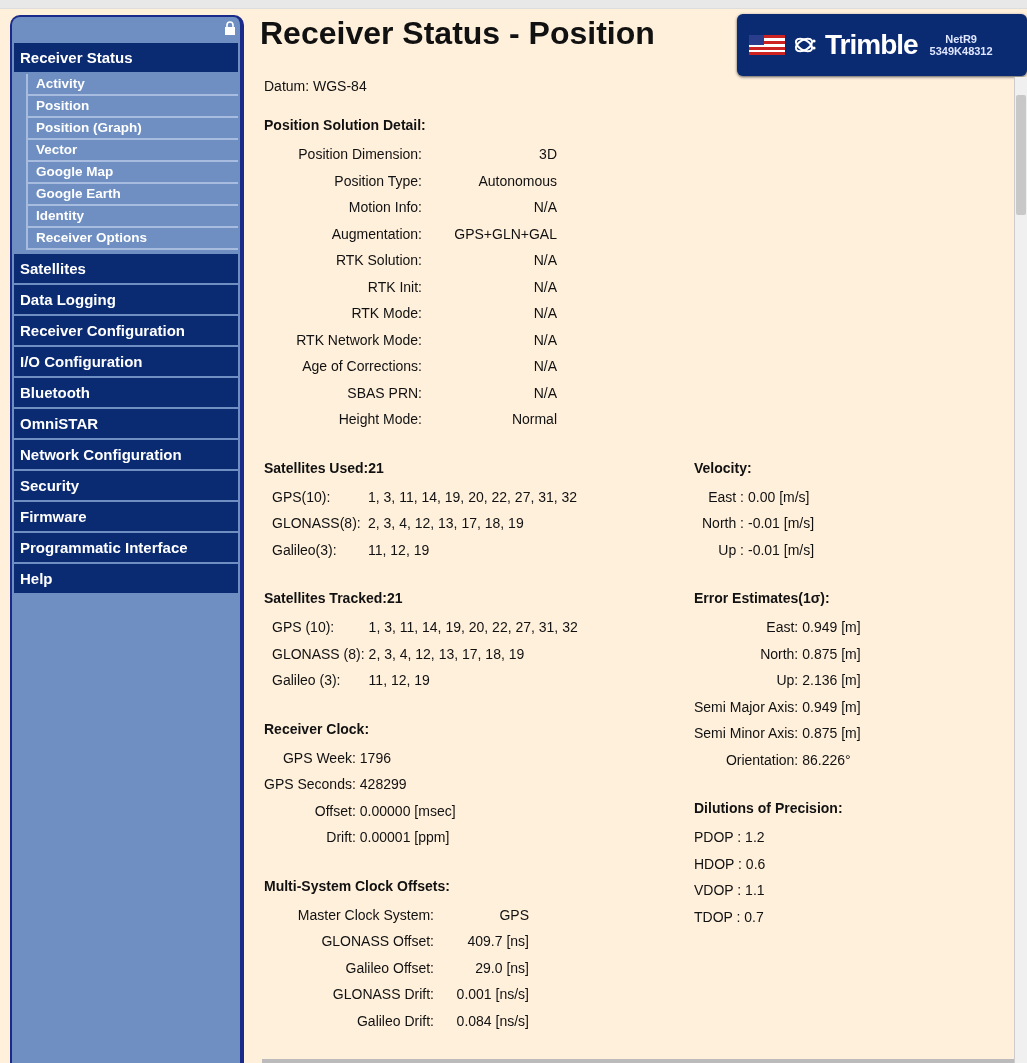 The height and width of the screenshot is (1063, 1027). Describe the element at coordinates (779, 497) in the screenshot. I see `field-value: 0.00 [m/s]` at that location.